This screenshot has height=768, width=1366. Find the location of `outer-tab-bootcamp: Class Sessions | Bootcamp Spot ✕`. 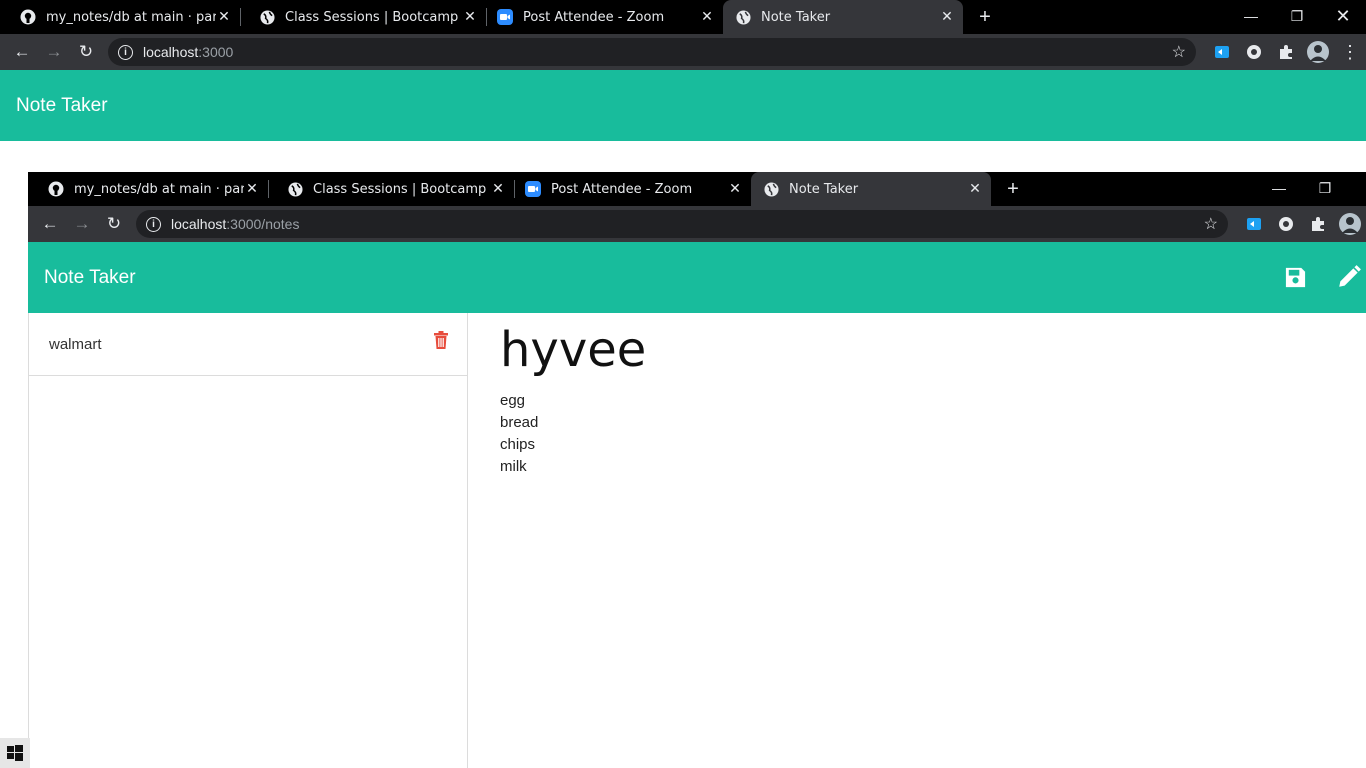

outer-tab-bootcamp: Class Sessions | Bootcamp Spot ✕ is located at coordinates (363, 17).